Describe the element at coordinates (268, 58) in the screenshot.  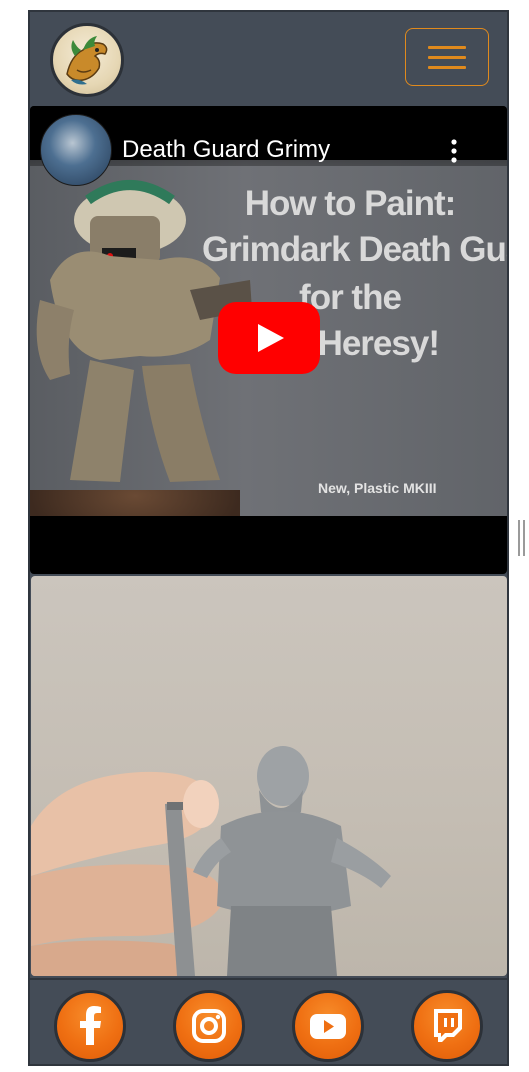
I see `navbar` at that location.